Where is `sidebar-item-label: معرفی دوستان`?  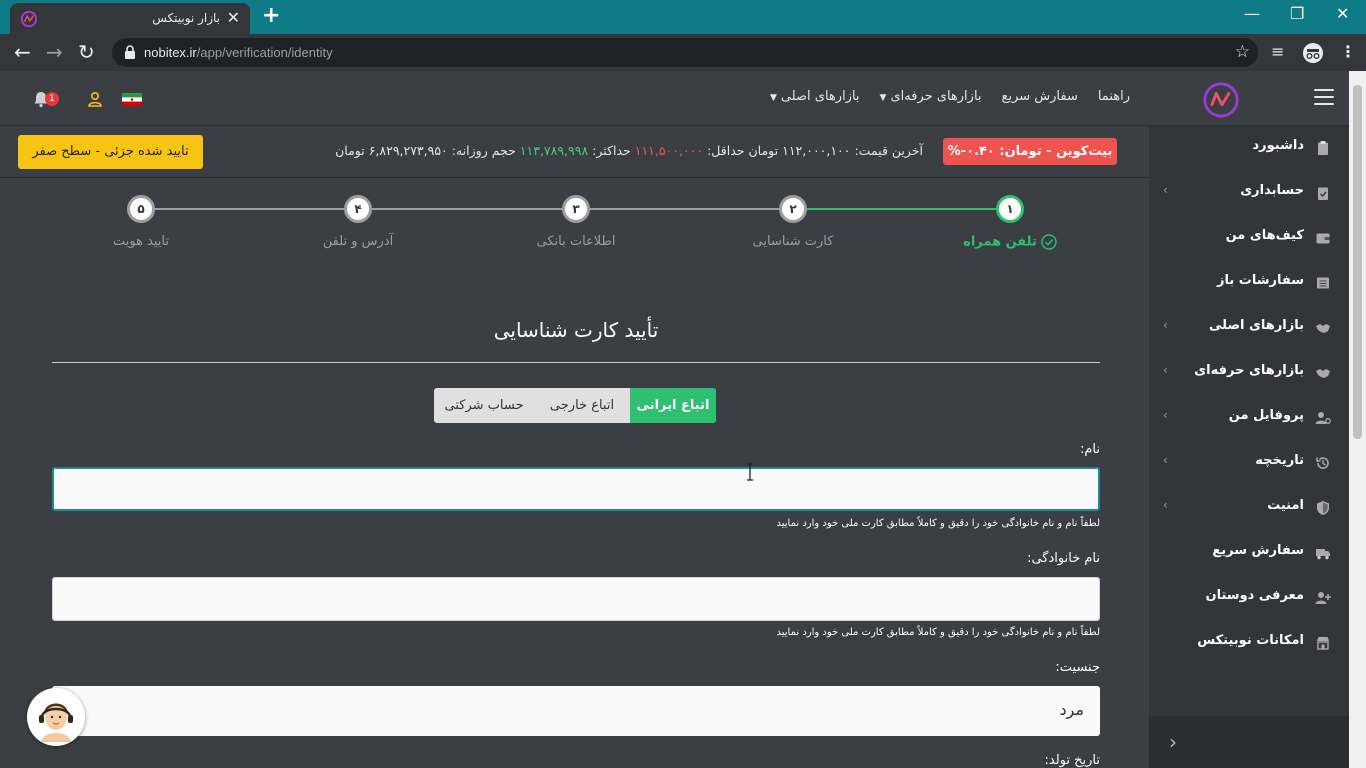 sidebar-item-label: معرفی دوستان is located at coordinates (1254, 595).